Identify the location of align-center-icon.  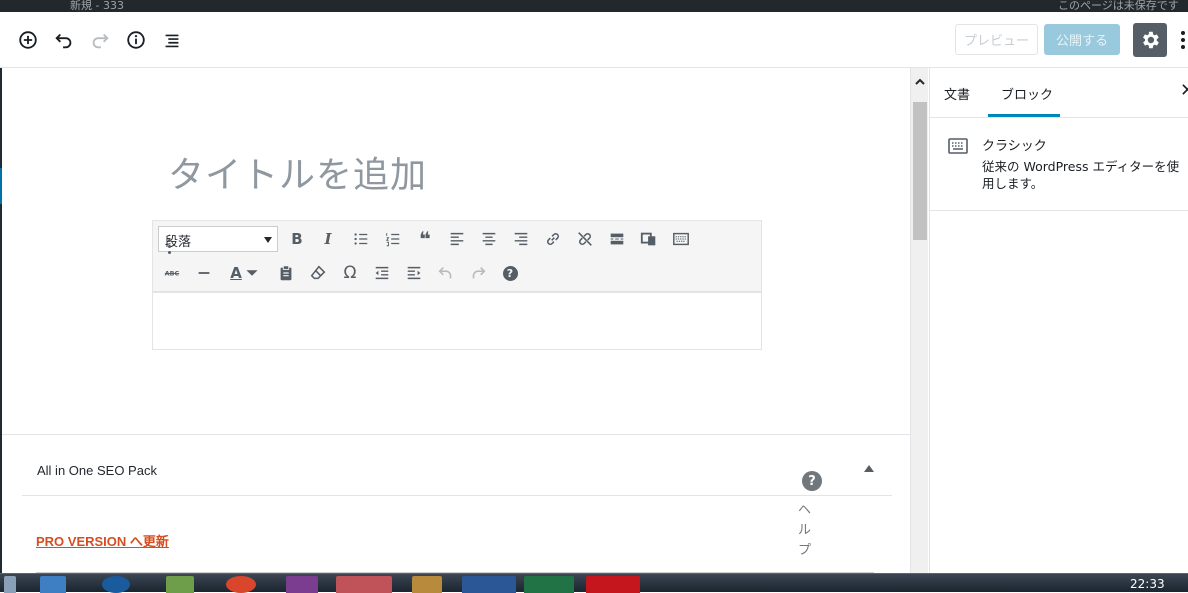
(489, 239).